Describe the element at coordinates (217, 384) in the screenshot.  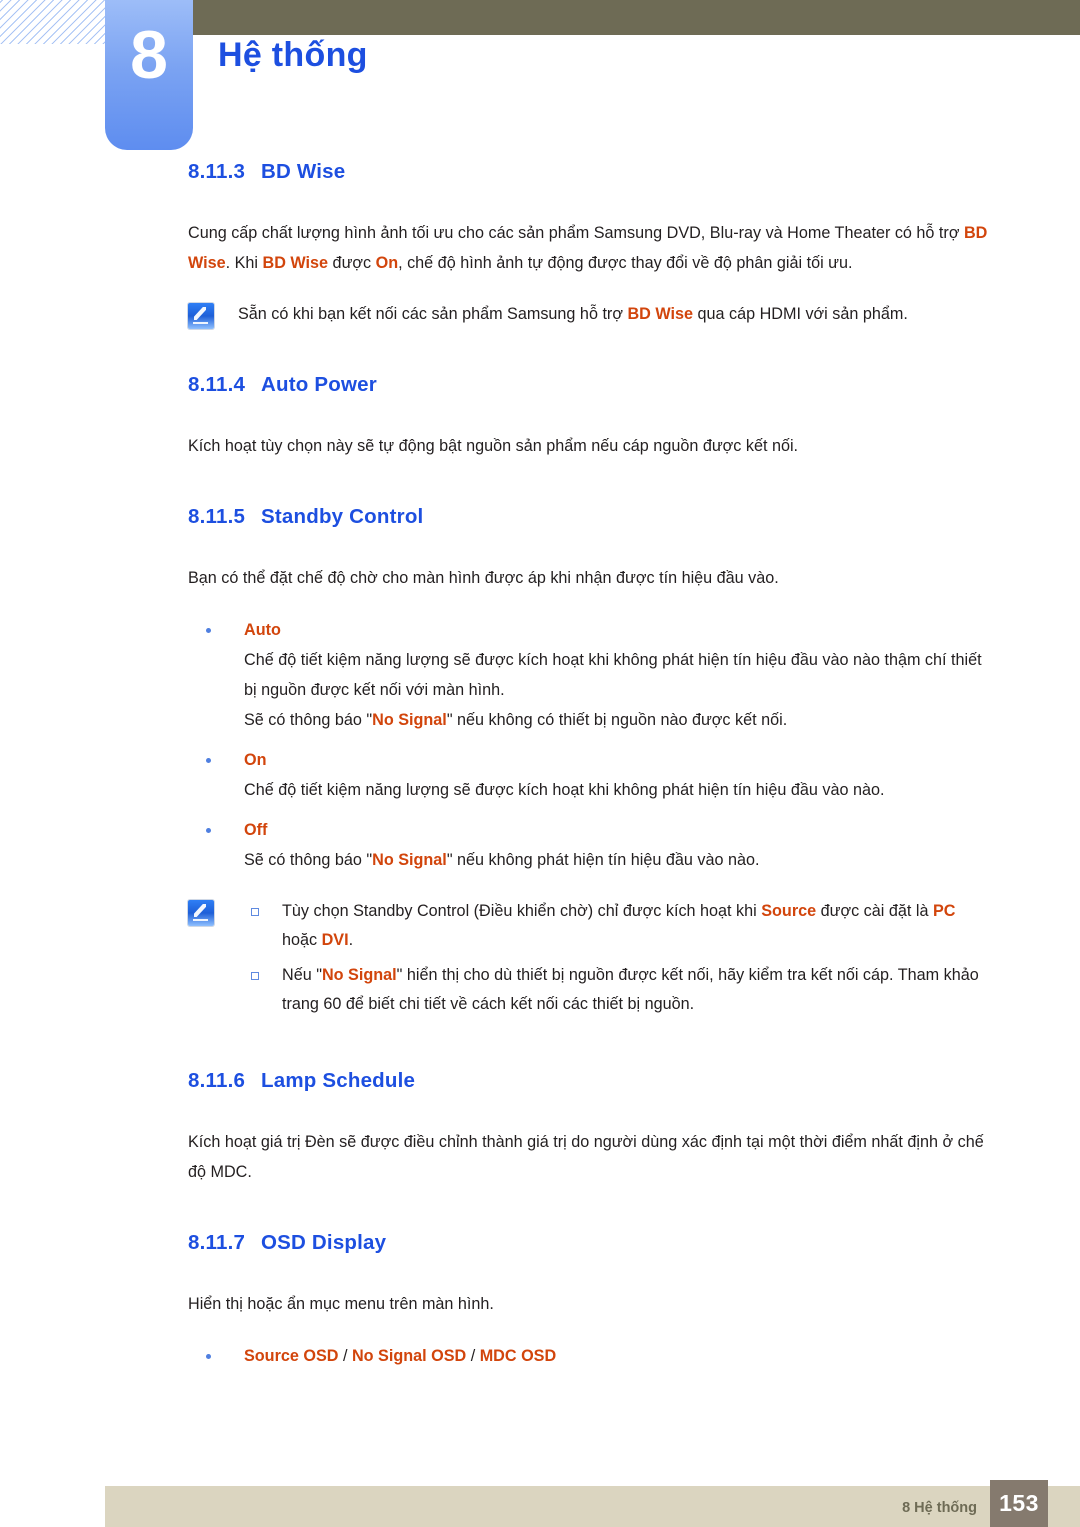
I see `section-number: 8.11.4` at that location.